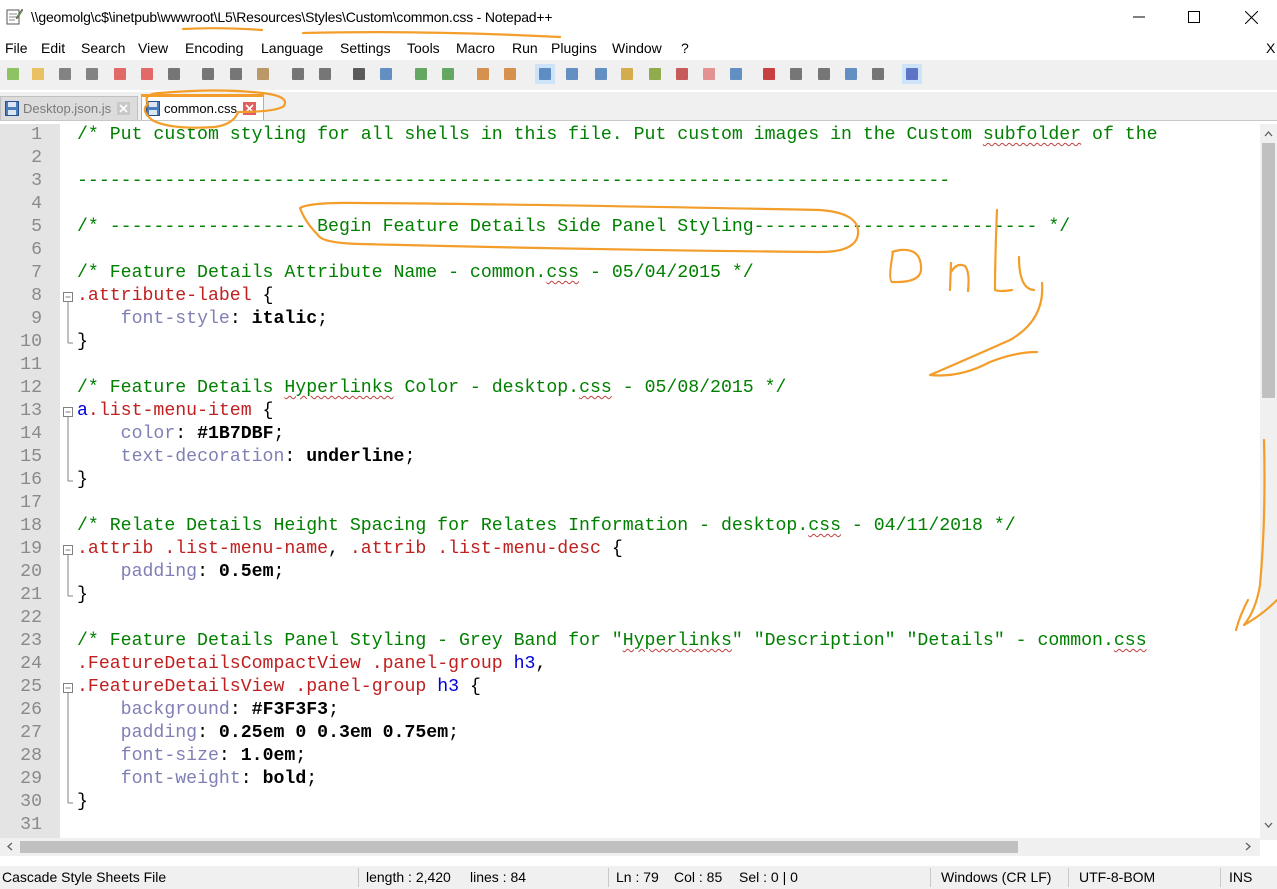 The image size is (1277, 889). I want to click on doc-map-icon, so click(627, 74).